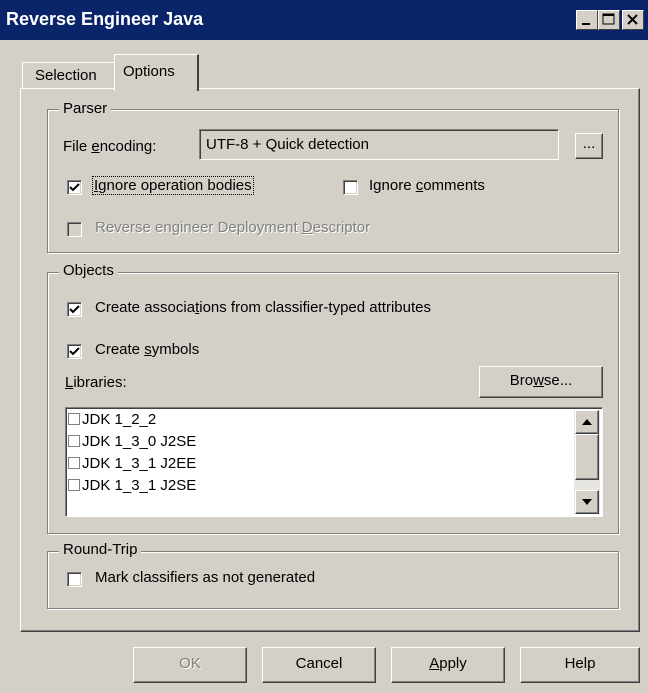 This screenshot has height=693, width=648. What do you see at coordinates (74, 579) in the screenshot?
I see `mark-not-generated-checkbox` at bounding box center [74, 579].